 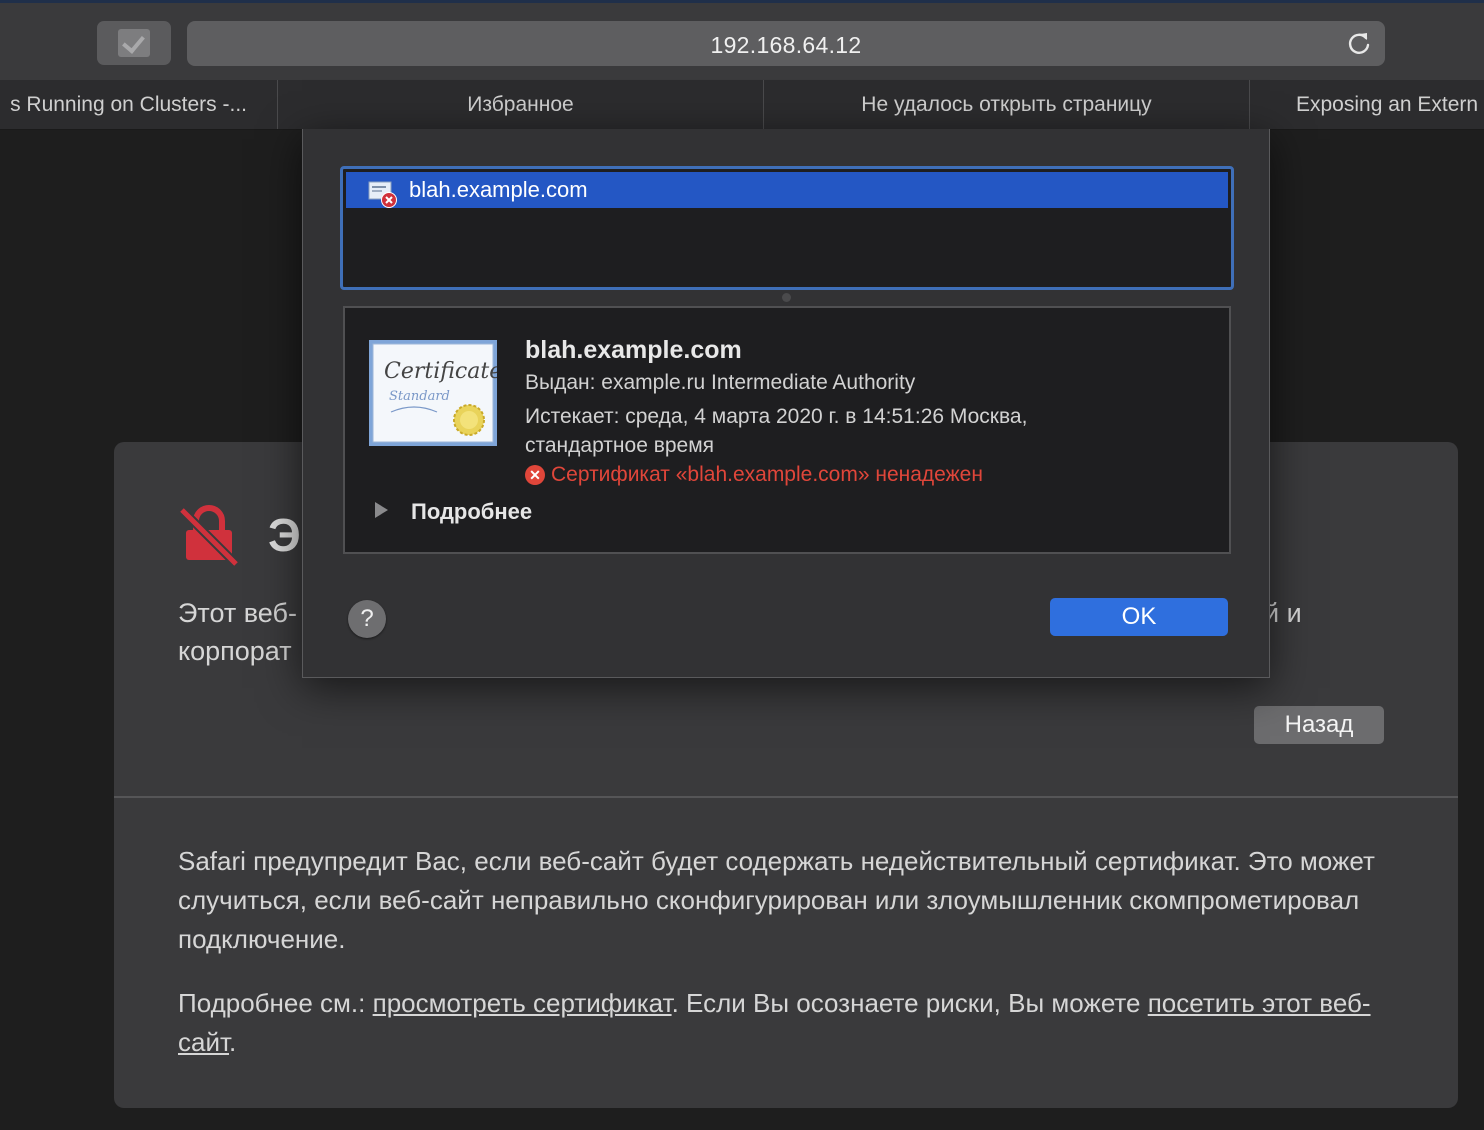 I want to click on certificate-warning: ✕ Сертификат «blah.example.com» ненадежен, so click(x=754, y=475).